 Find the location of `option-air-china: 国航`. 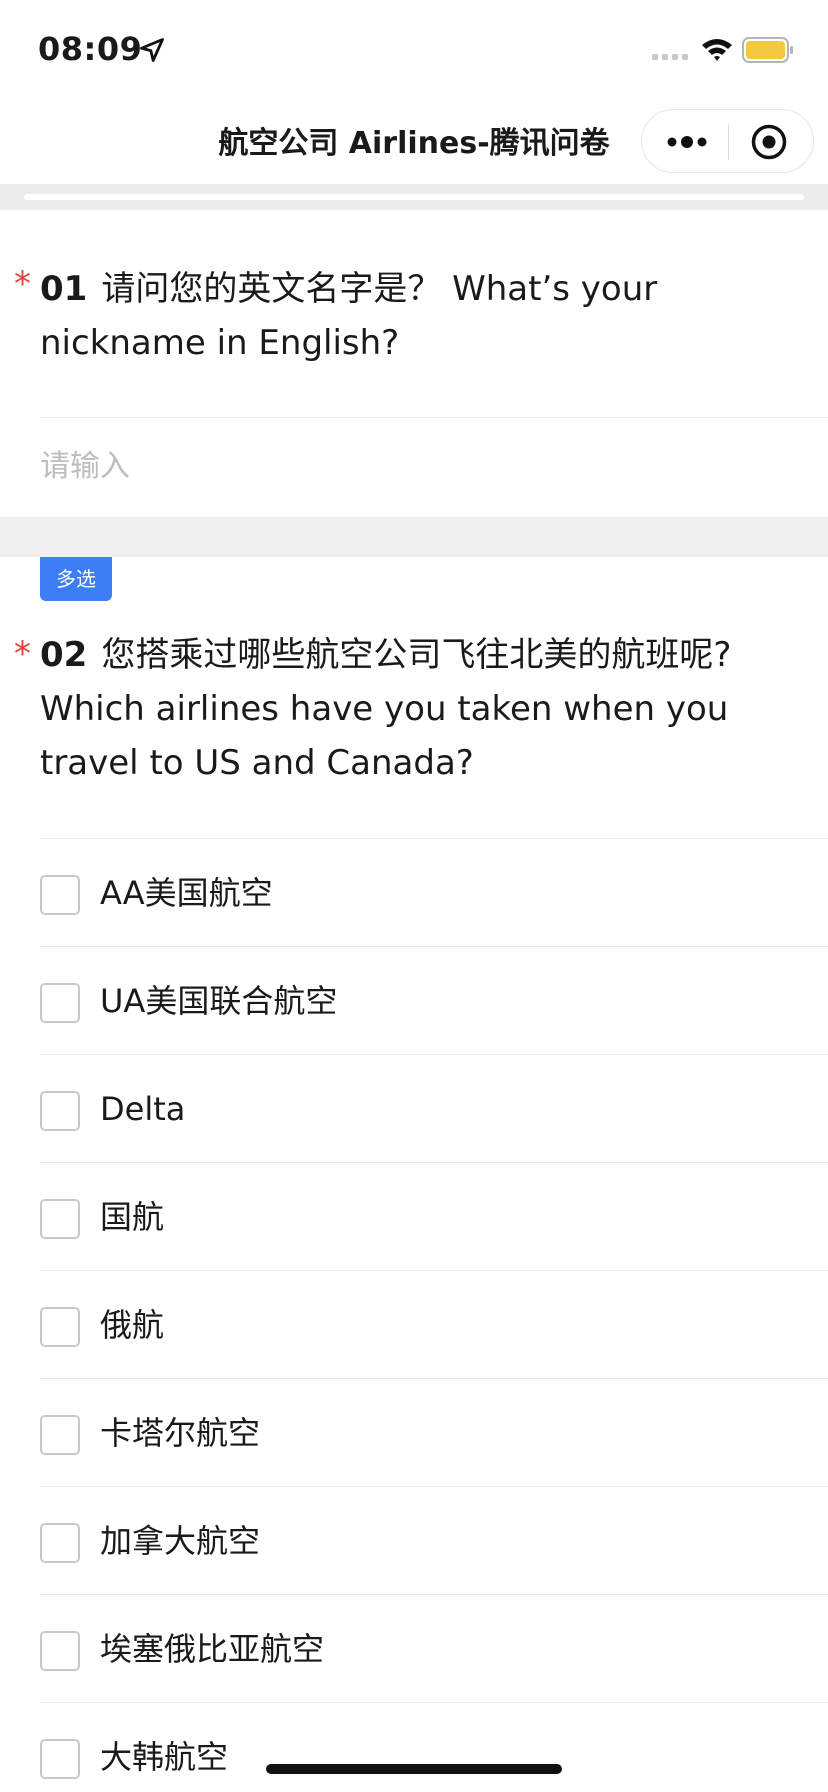

option-air-china: 国航 is located at coordinates (414, 1217).